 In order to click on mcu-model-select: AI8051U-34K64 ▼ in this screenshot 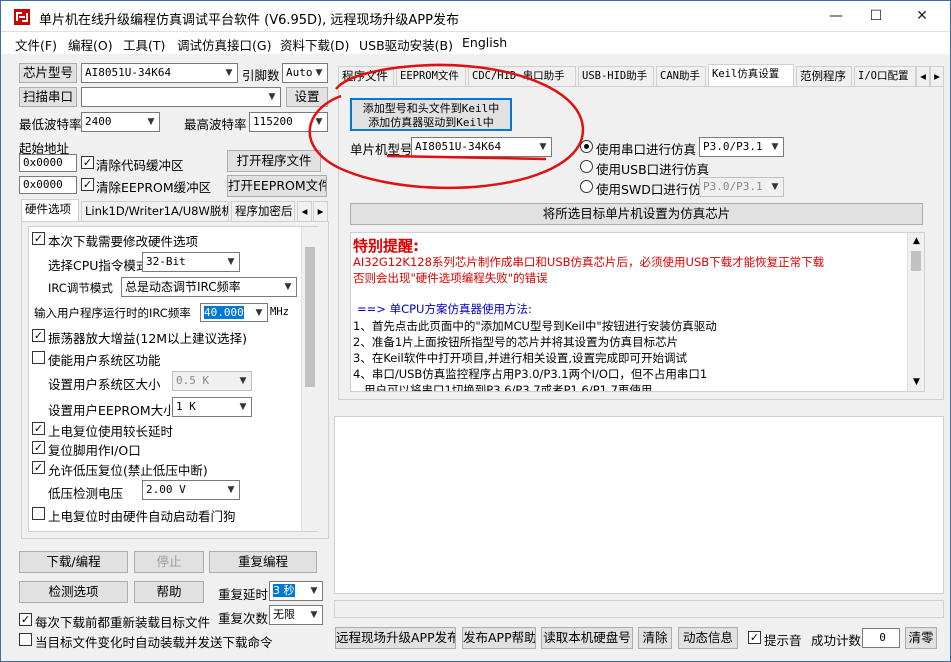, I will do `click(481, 147)`.